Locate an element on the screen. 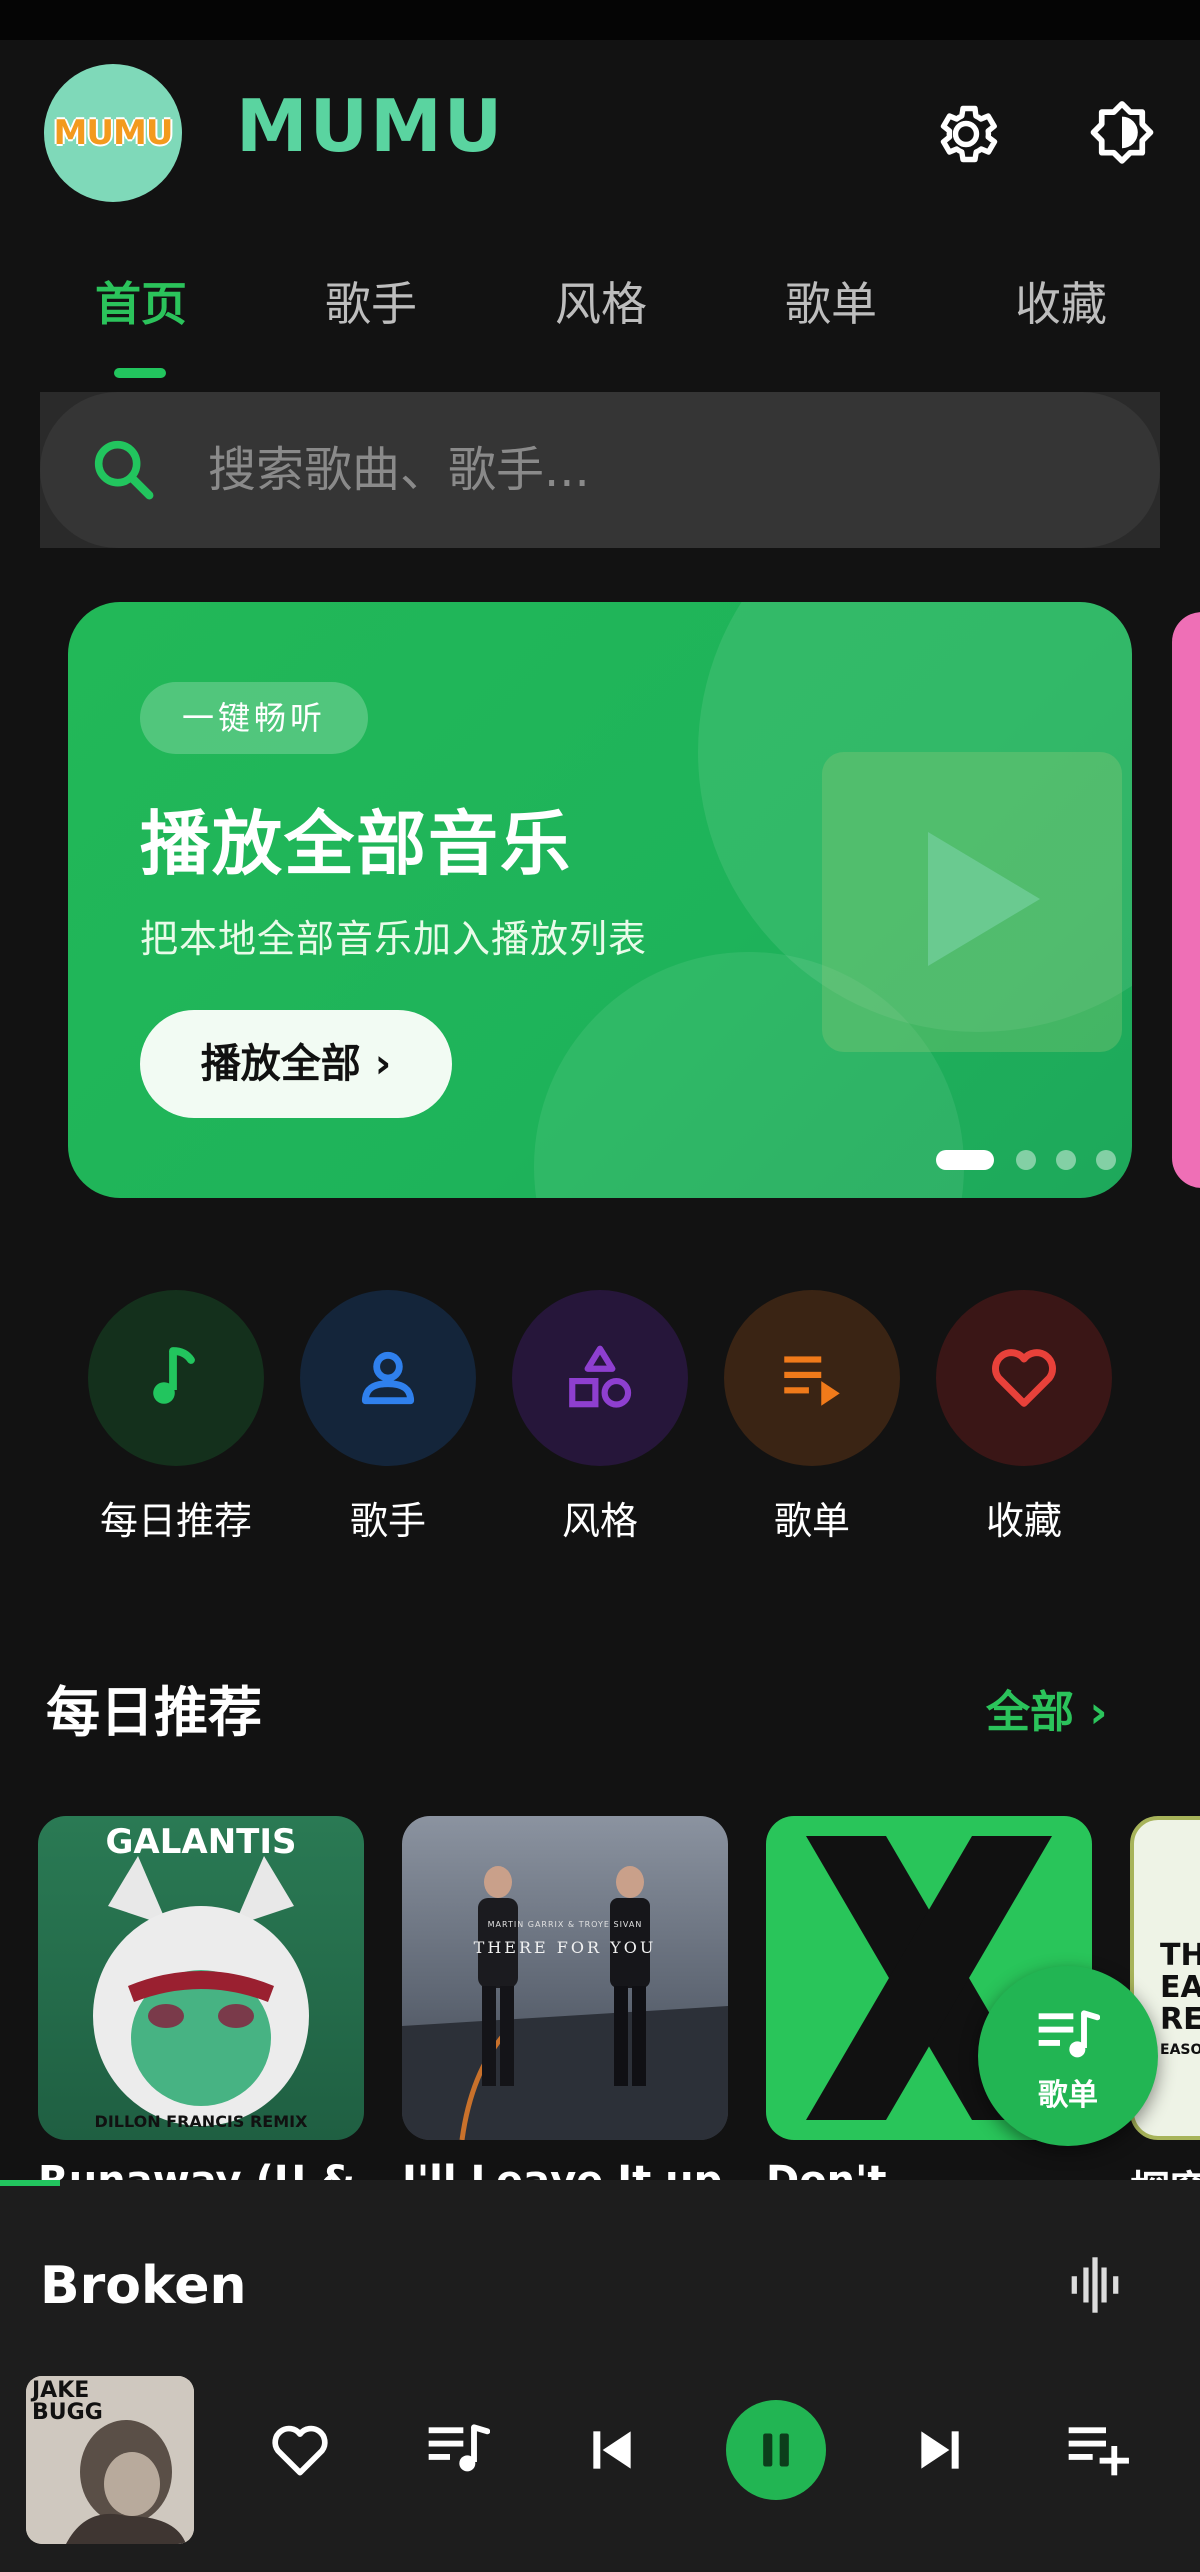  quick-favorites: 收藏 is located at coordinates (1024, 1420).